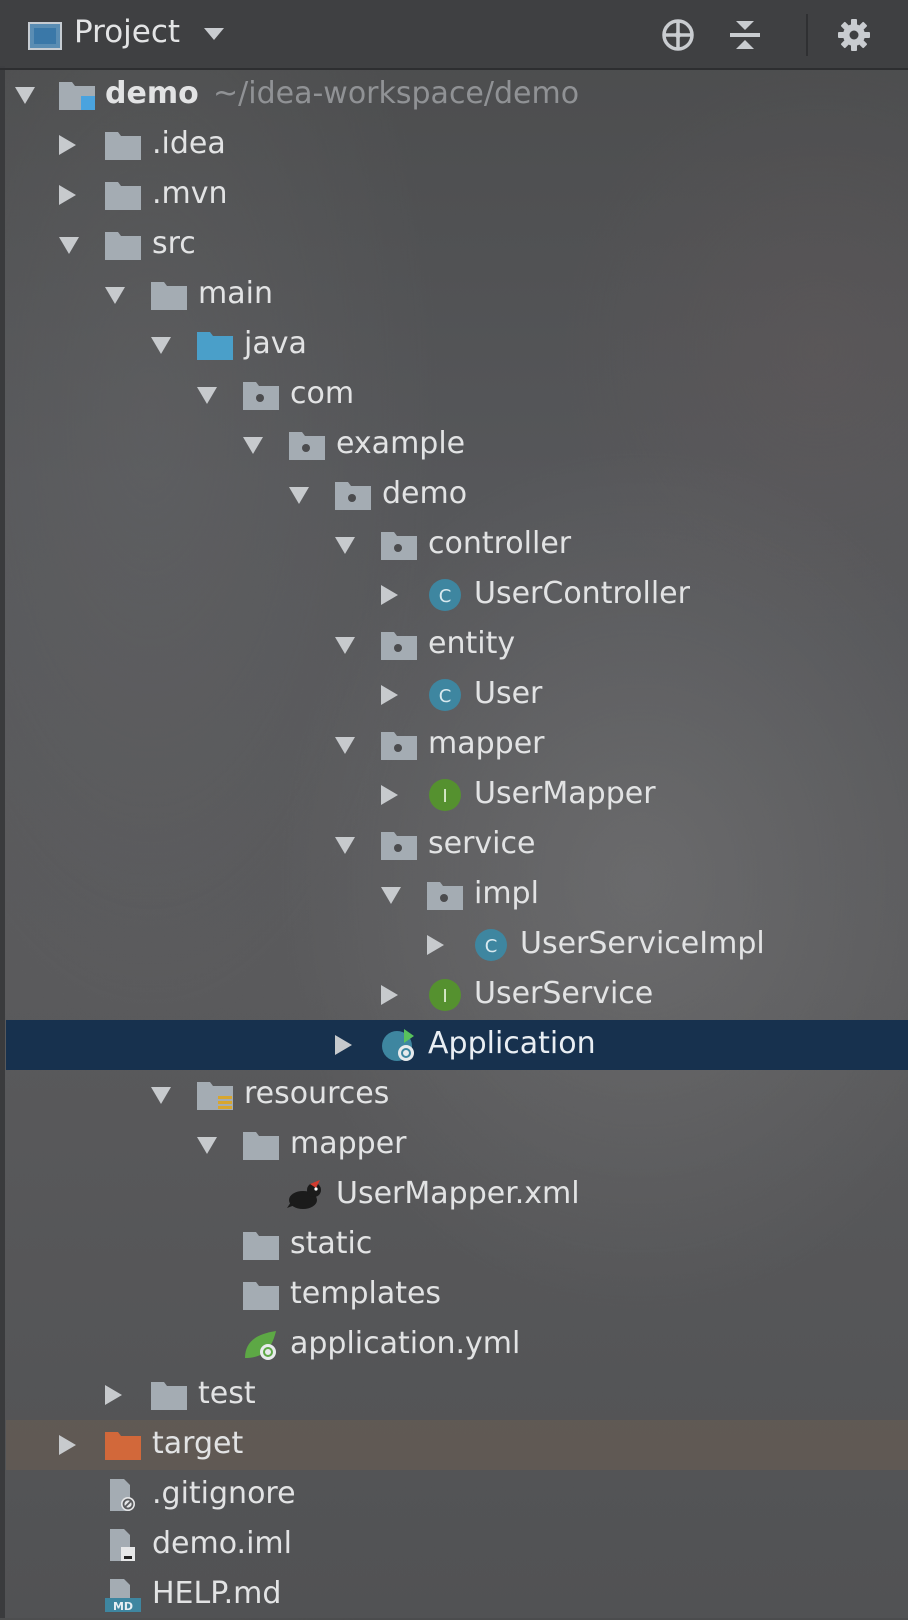  I want to click on tree-row-service: service, so click(454, 845).